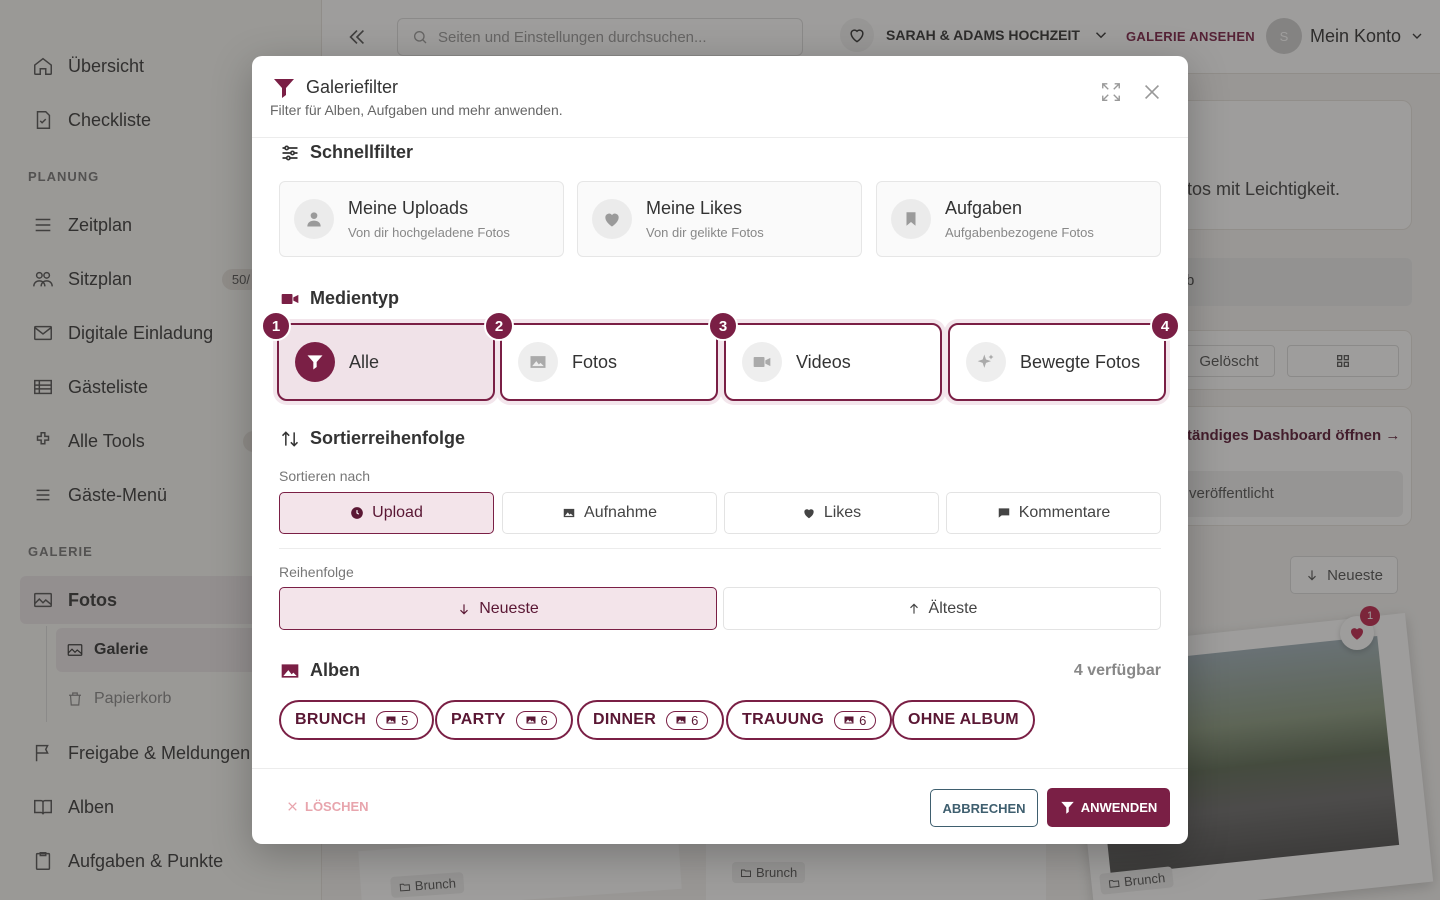  Describe the element at coordinates (1018, 219) in the screenshot. I see `quickfilter-tasks: Aufgaben Aufgabenbezogene Fotos` at that location.